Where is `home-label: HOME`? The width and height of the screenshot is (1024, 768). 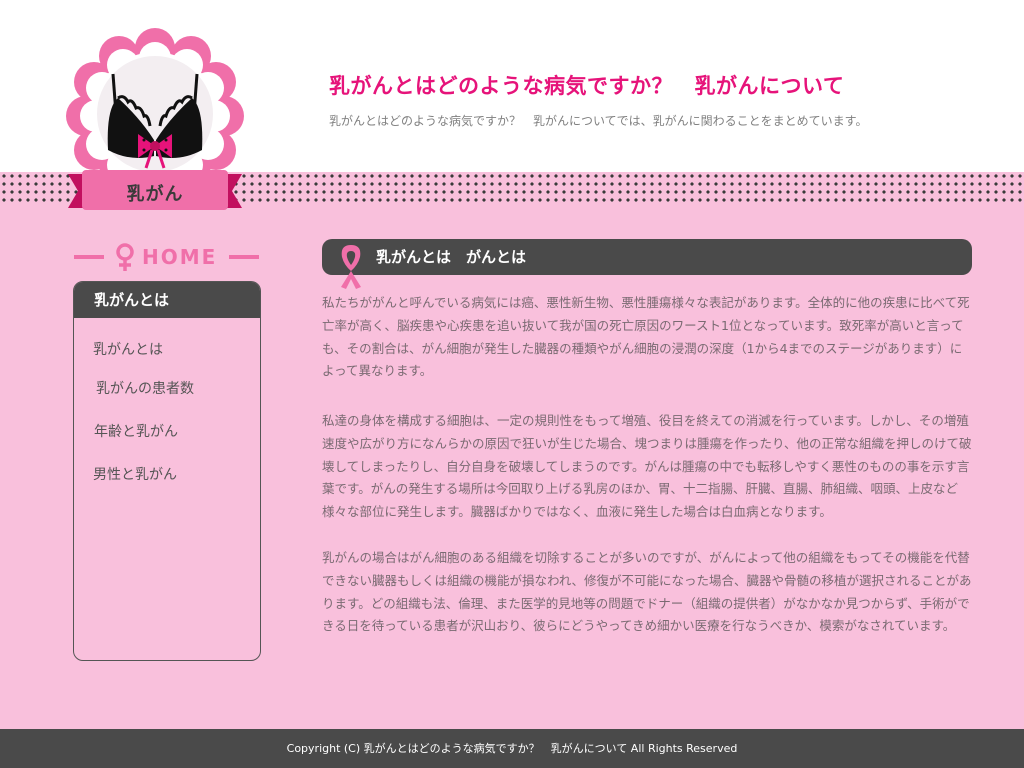
home-label: HOME is located at coordinates (179, 257).